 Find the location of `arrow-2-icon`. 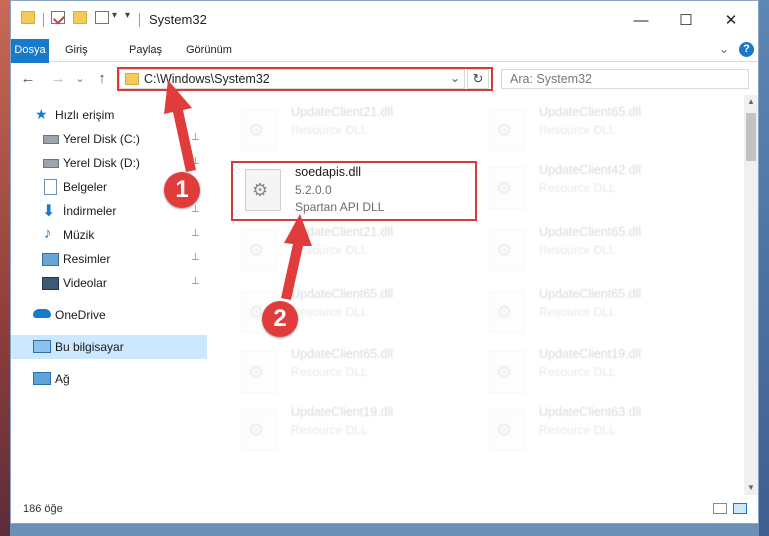

arrow-2-icon is located at coordinates (296, 257).